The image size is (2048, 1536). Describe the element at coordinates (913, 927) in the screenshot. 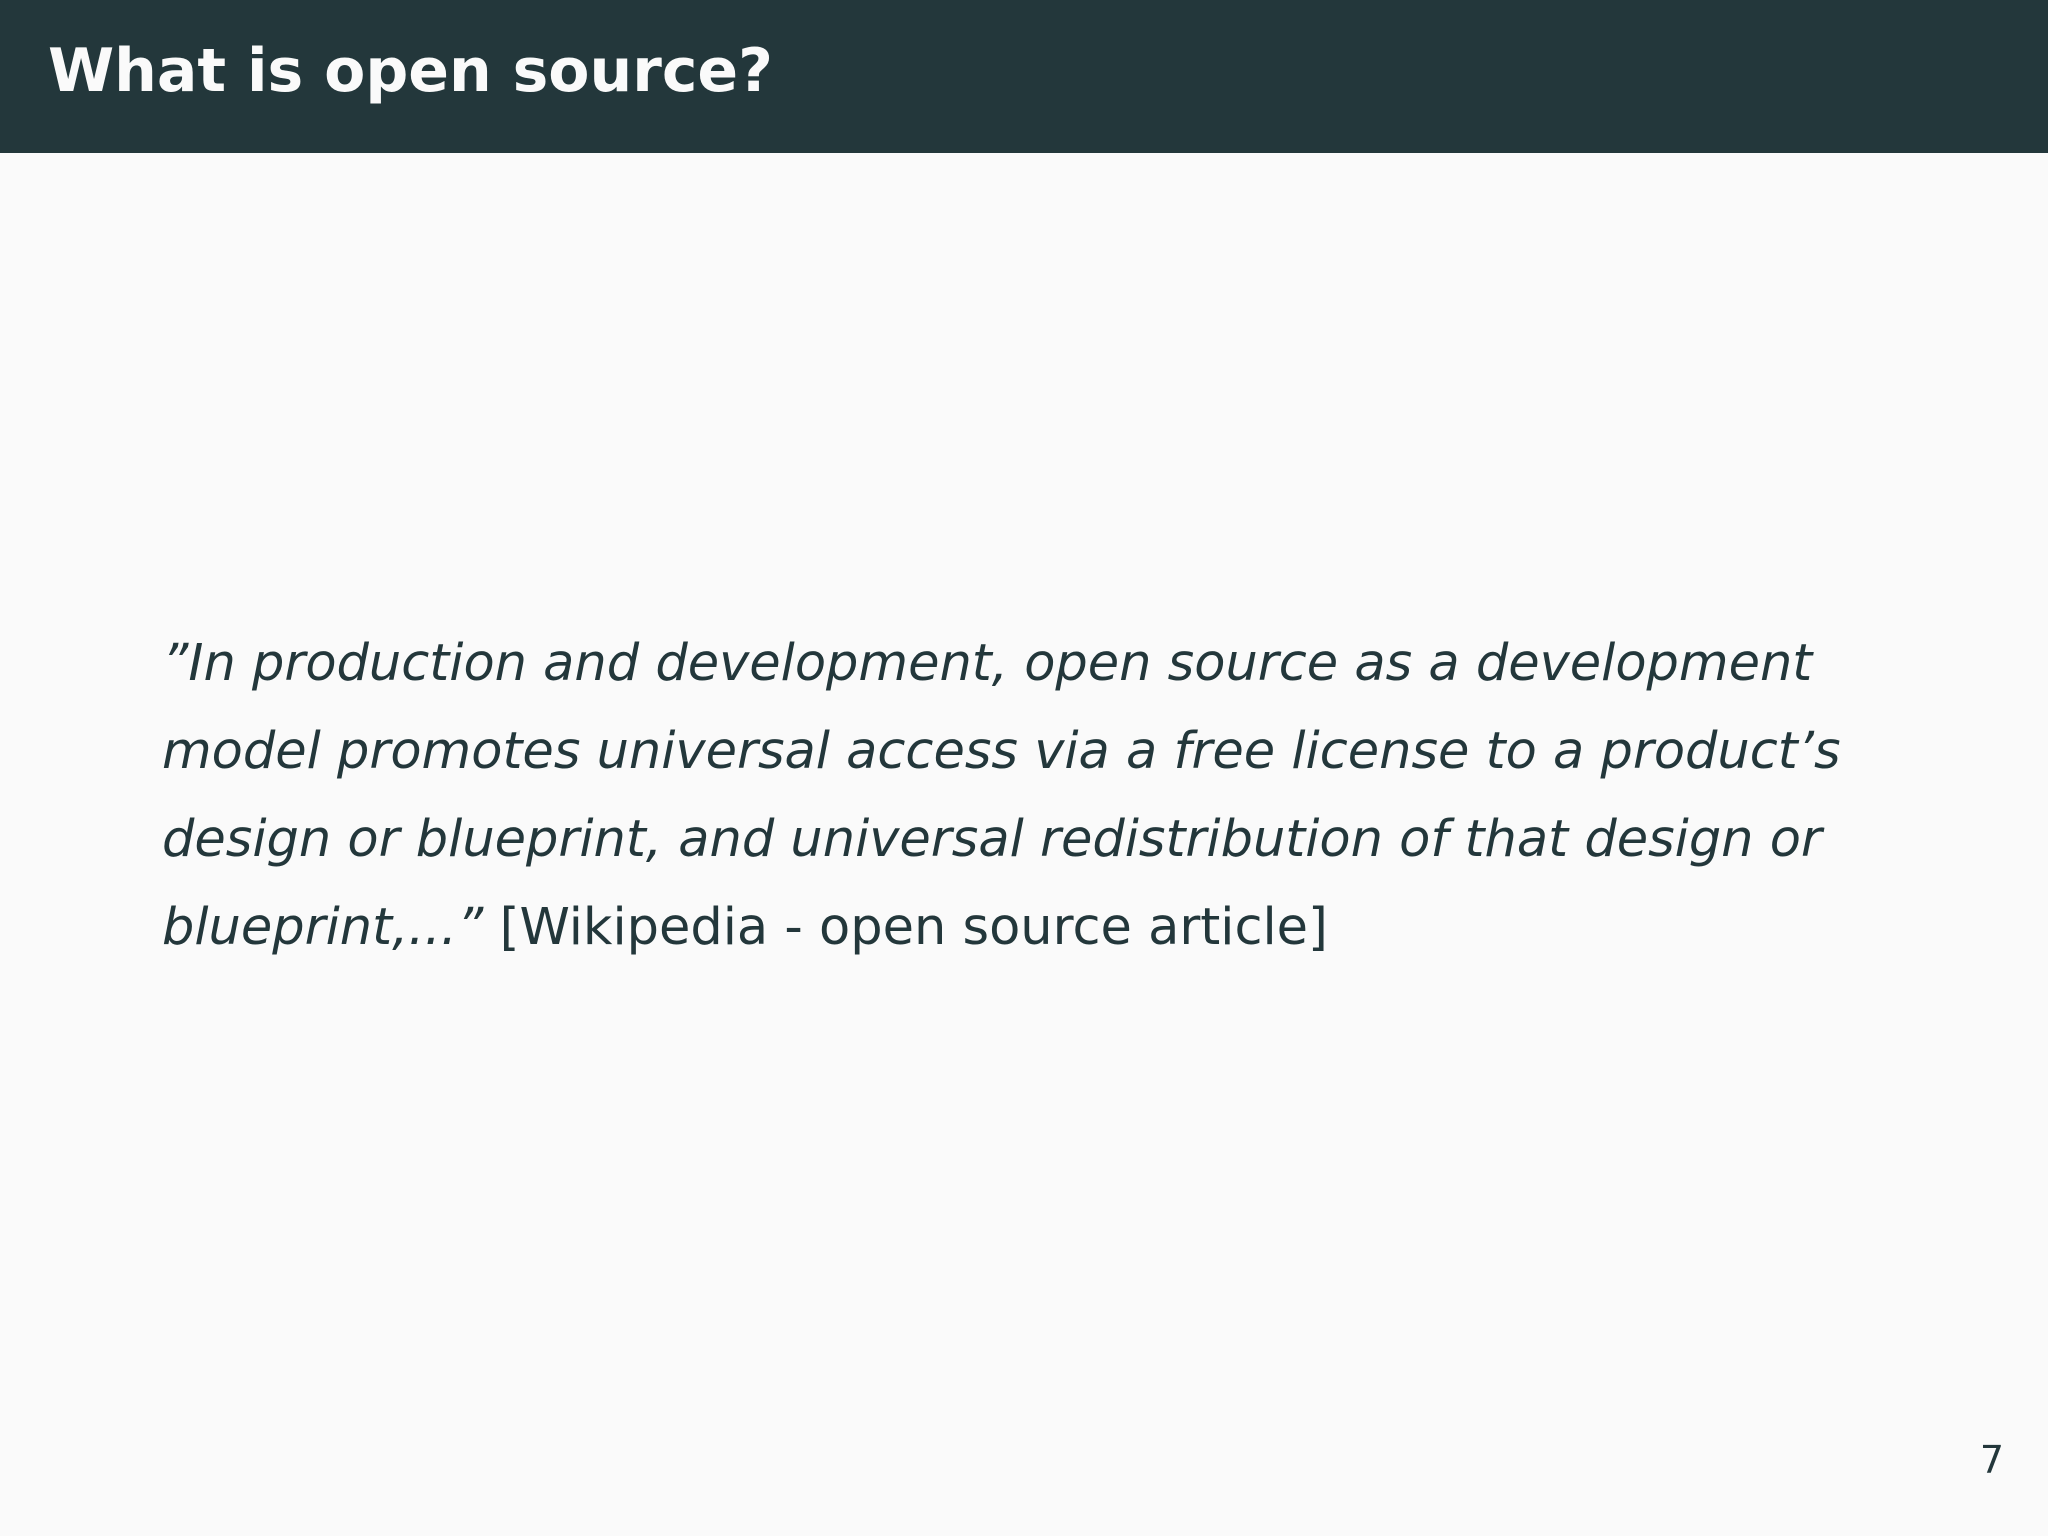

I see `citation: [Wikipedia - open source article]` at that location.